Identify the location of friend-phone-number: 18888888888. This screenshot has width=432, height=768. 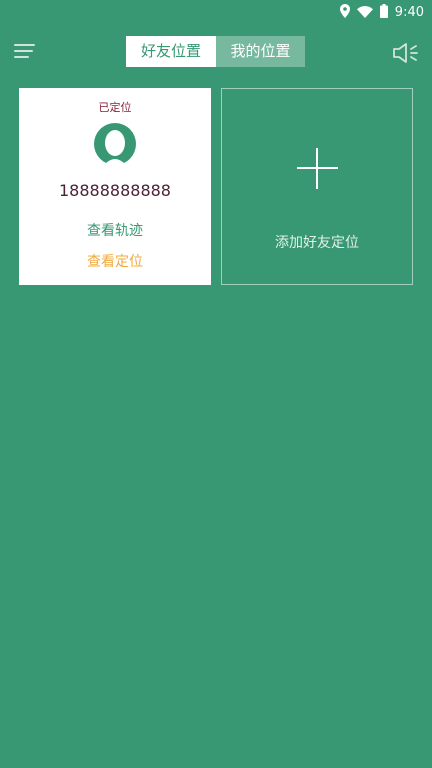
(115, 190).